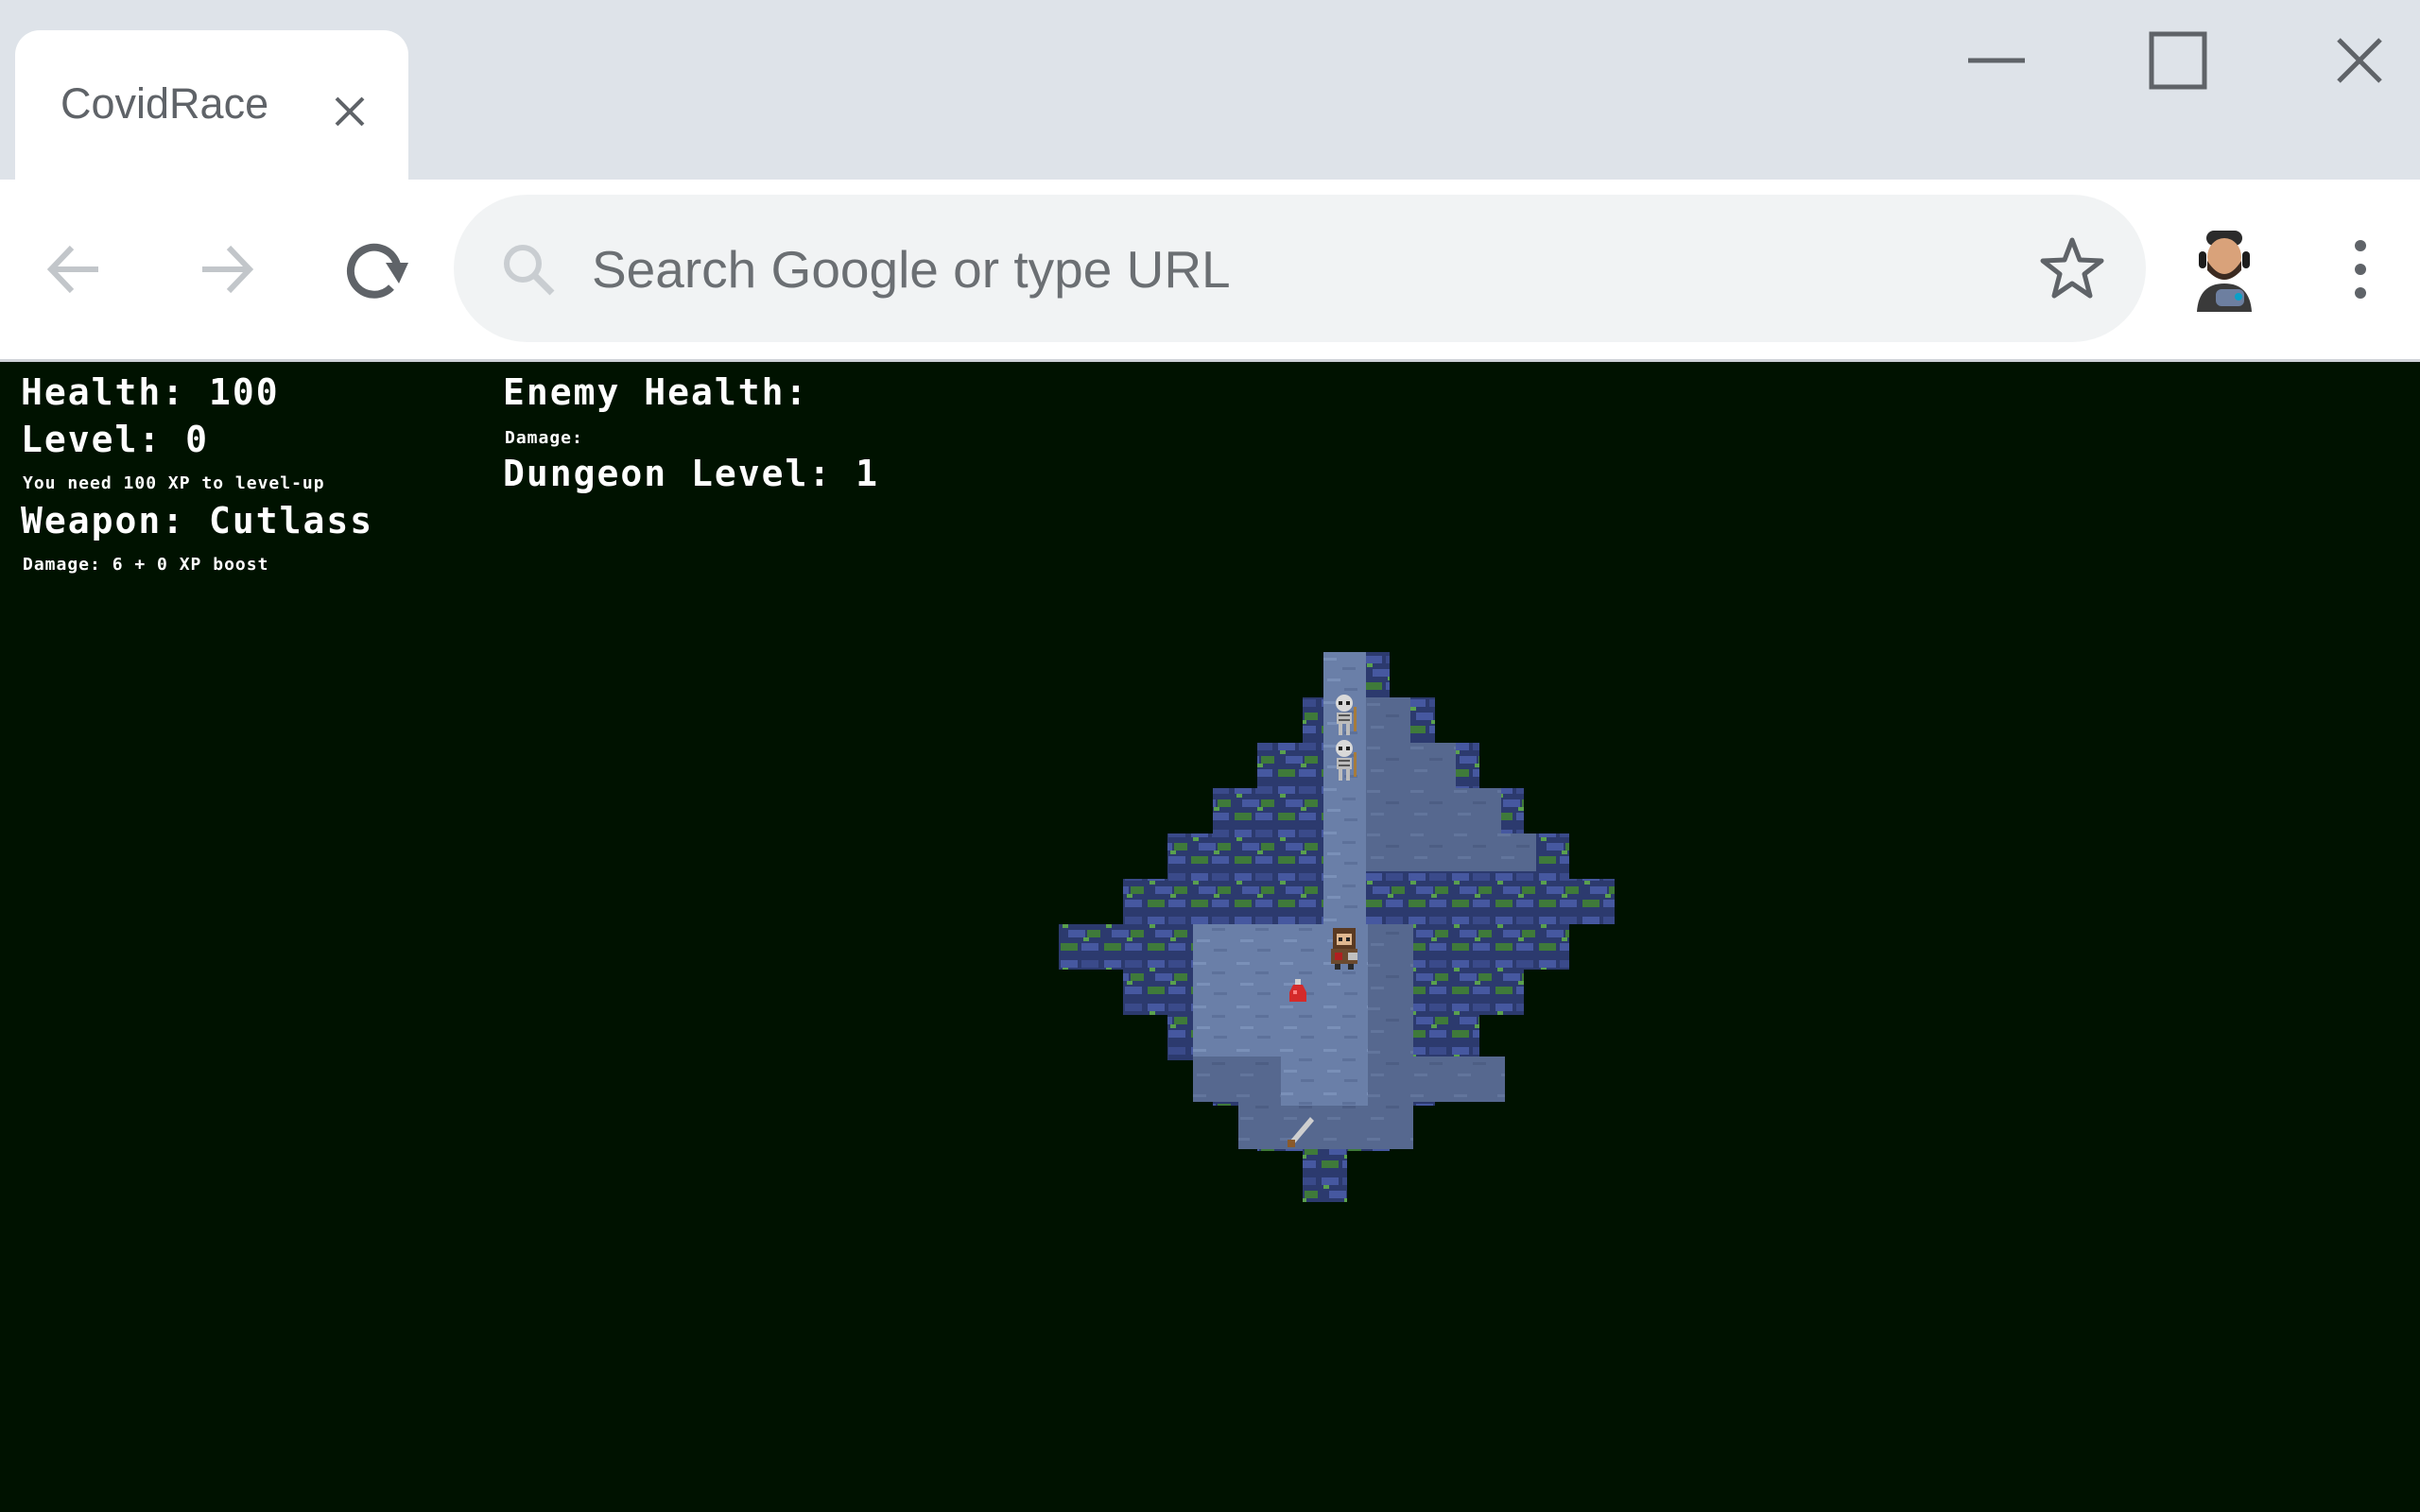 This screenshot has width=2420, height=1512. I want to click on browser-toolbar, so click(1210, 271).